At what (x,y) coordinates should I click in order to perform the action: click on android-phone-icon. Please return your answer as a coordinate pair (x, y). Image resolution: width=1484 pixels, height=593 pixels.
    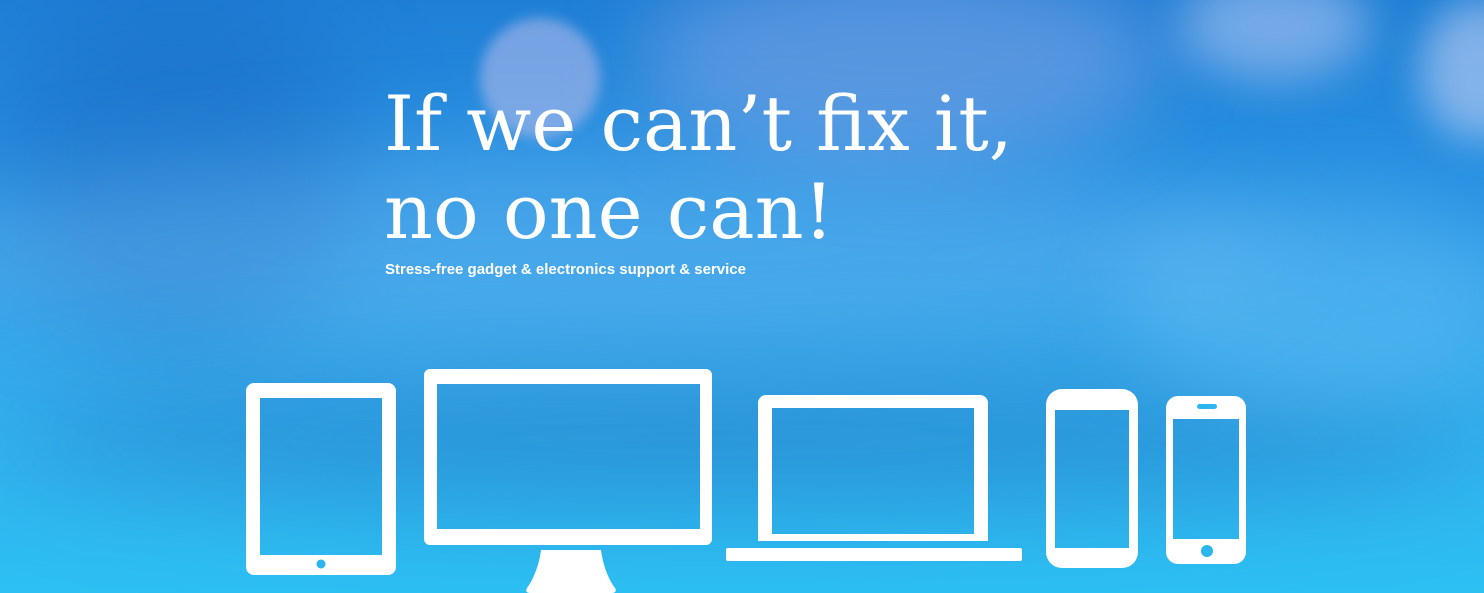
    Looking at the image, I should click on (1092, 478).